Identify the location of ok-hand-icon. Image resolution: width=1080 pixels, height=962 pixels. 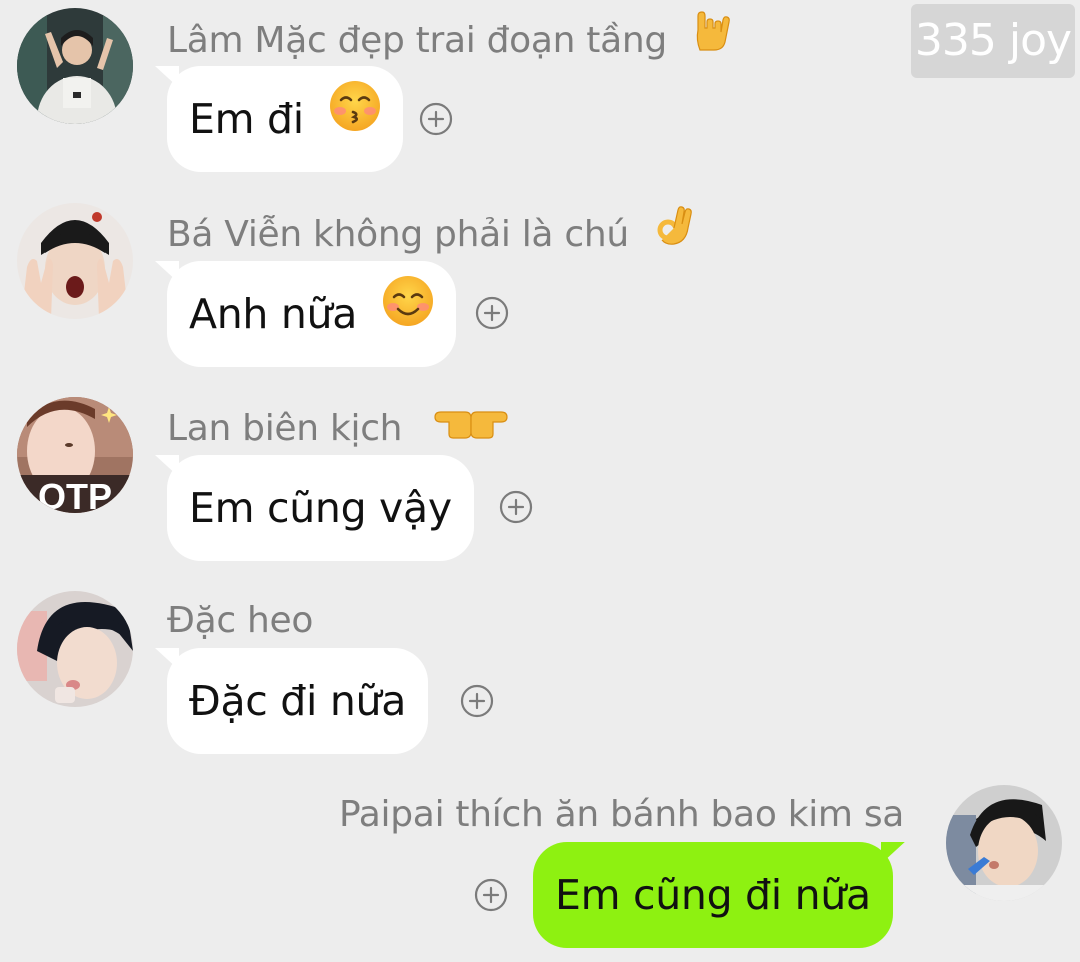
(673, 232).